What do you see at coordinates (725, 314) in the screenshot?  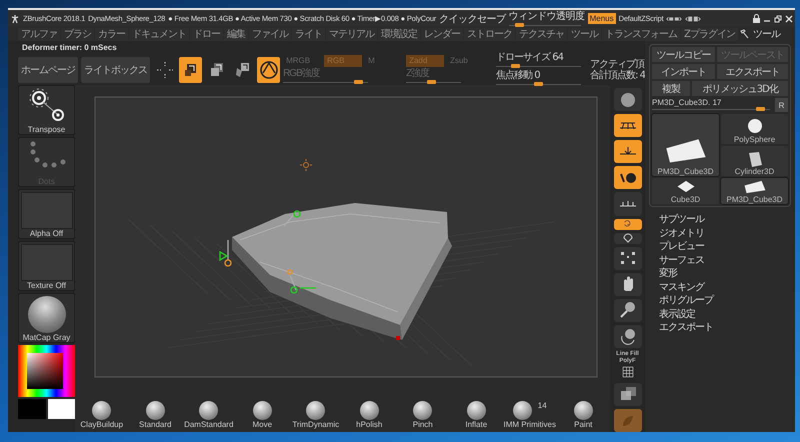 I see `panel-section: 表示設定` at bounding box center [725, 314].